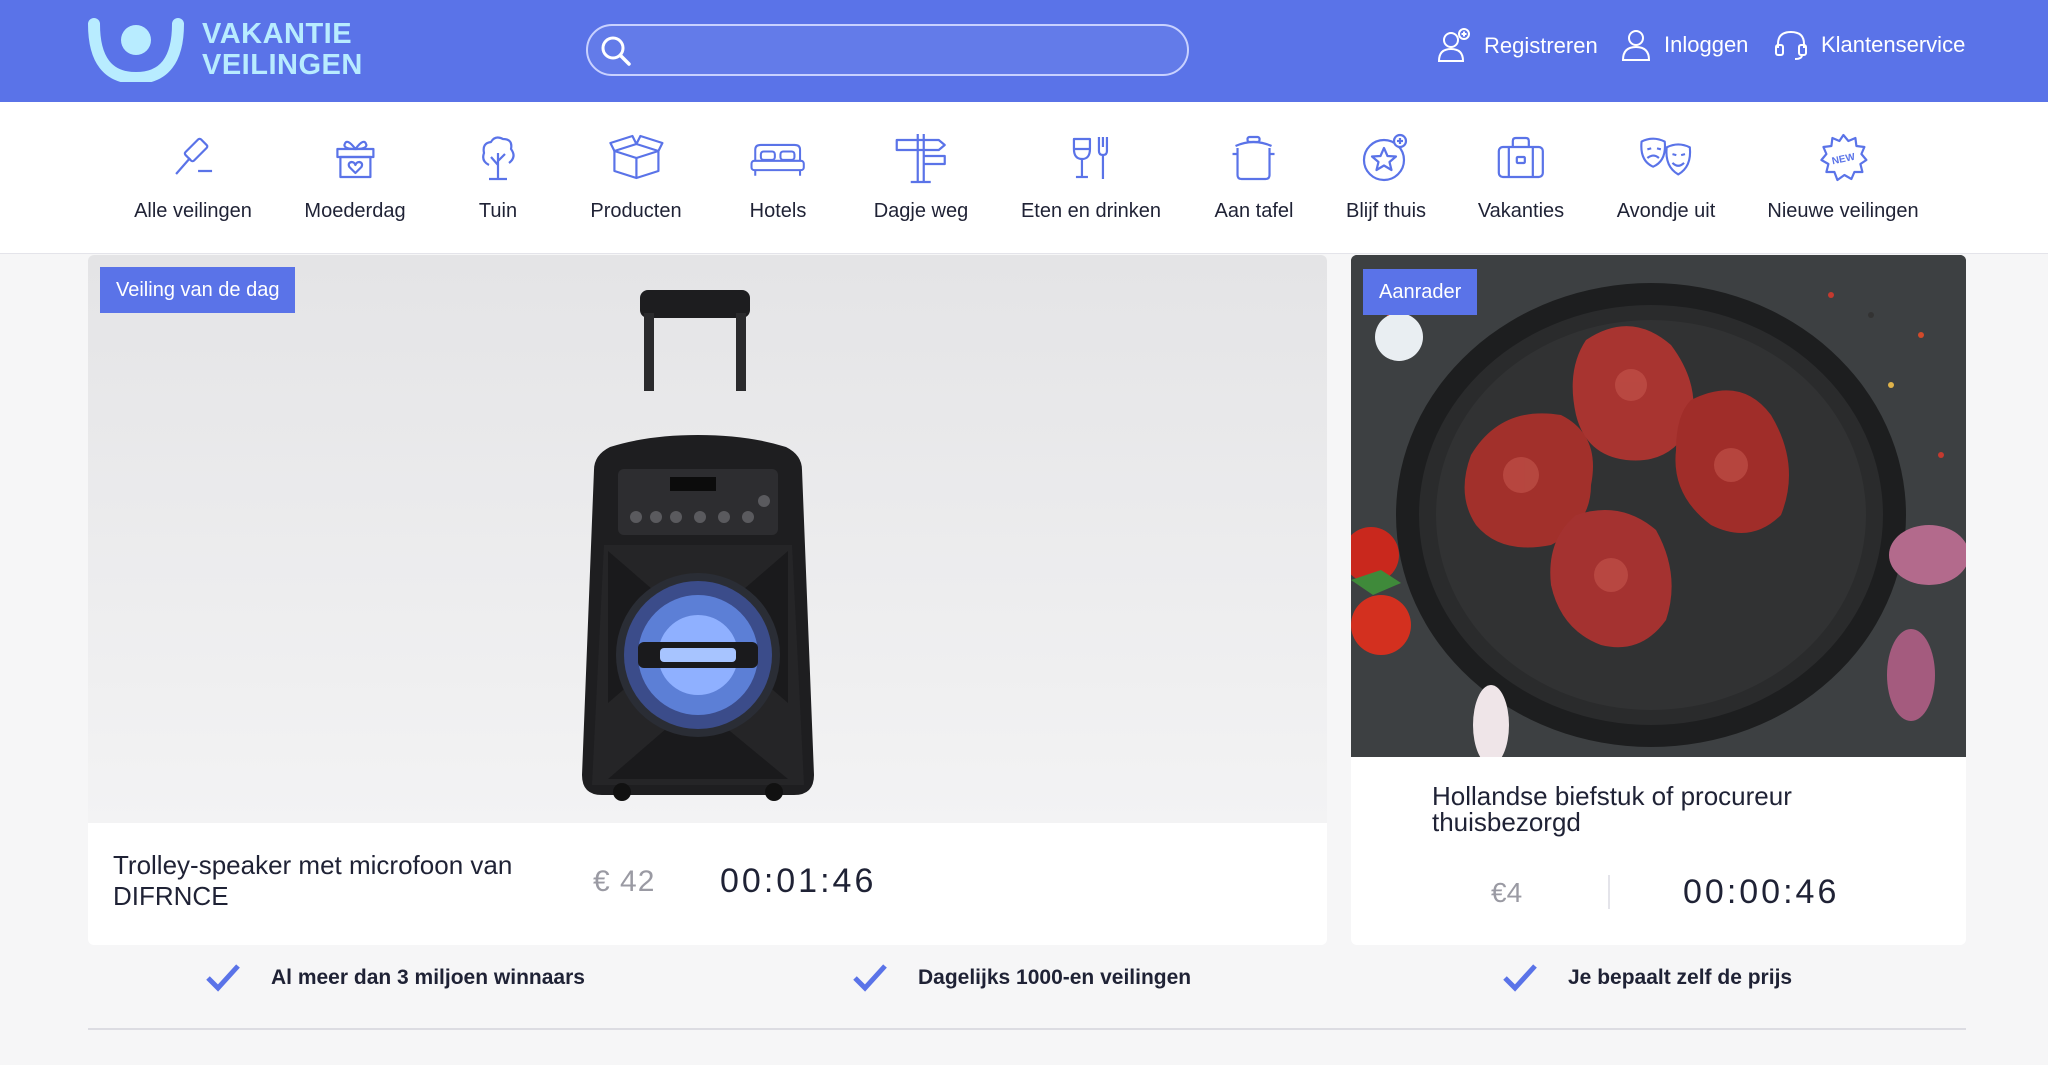  Describe the element at coordinates (1091, 211) in the screenshot. I see `category-label: Eten en drinken` at that location.